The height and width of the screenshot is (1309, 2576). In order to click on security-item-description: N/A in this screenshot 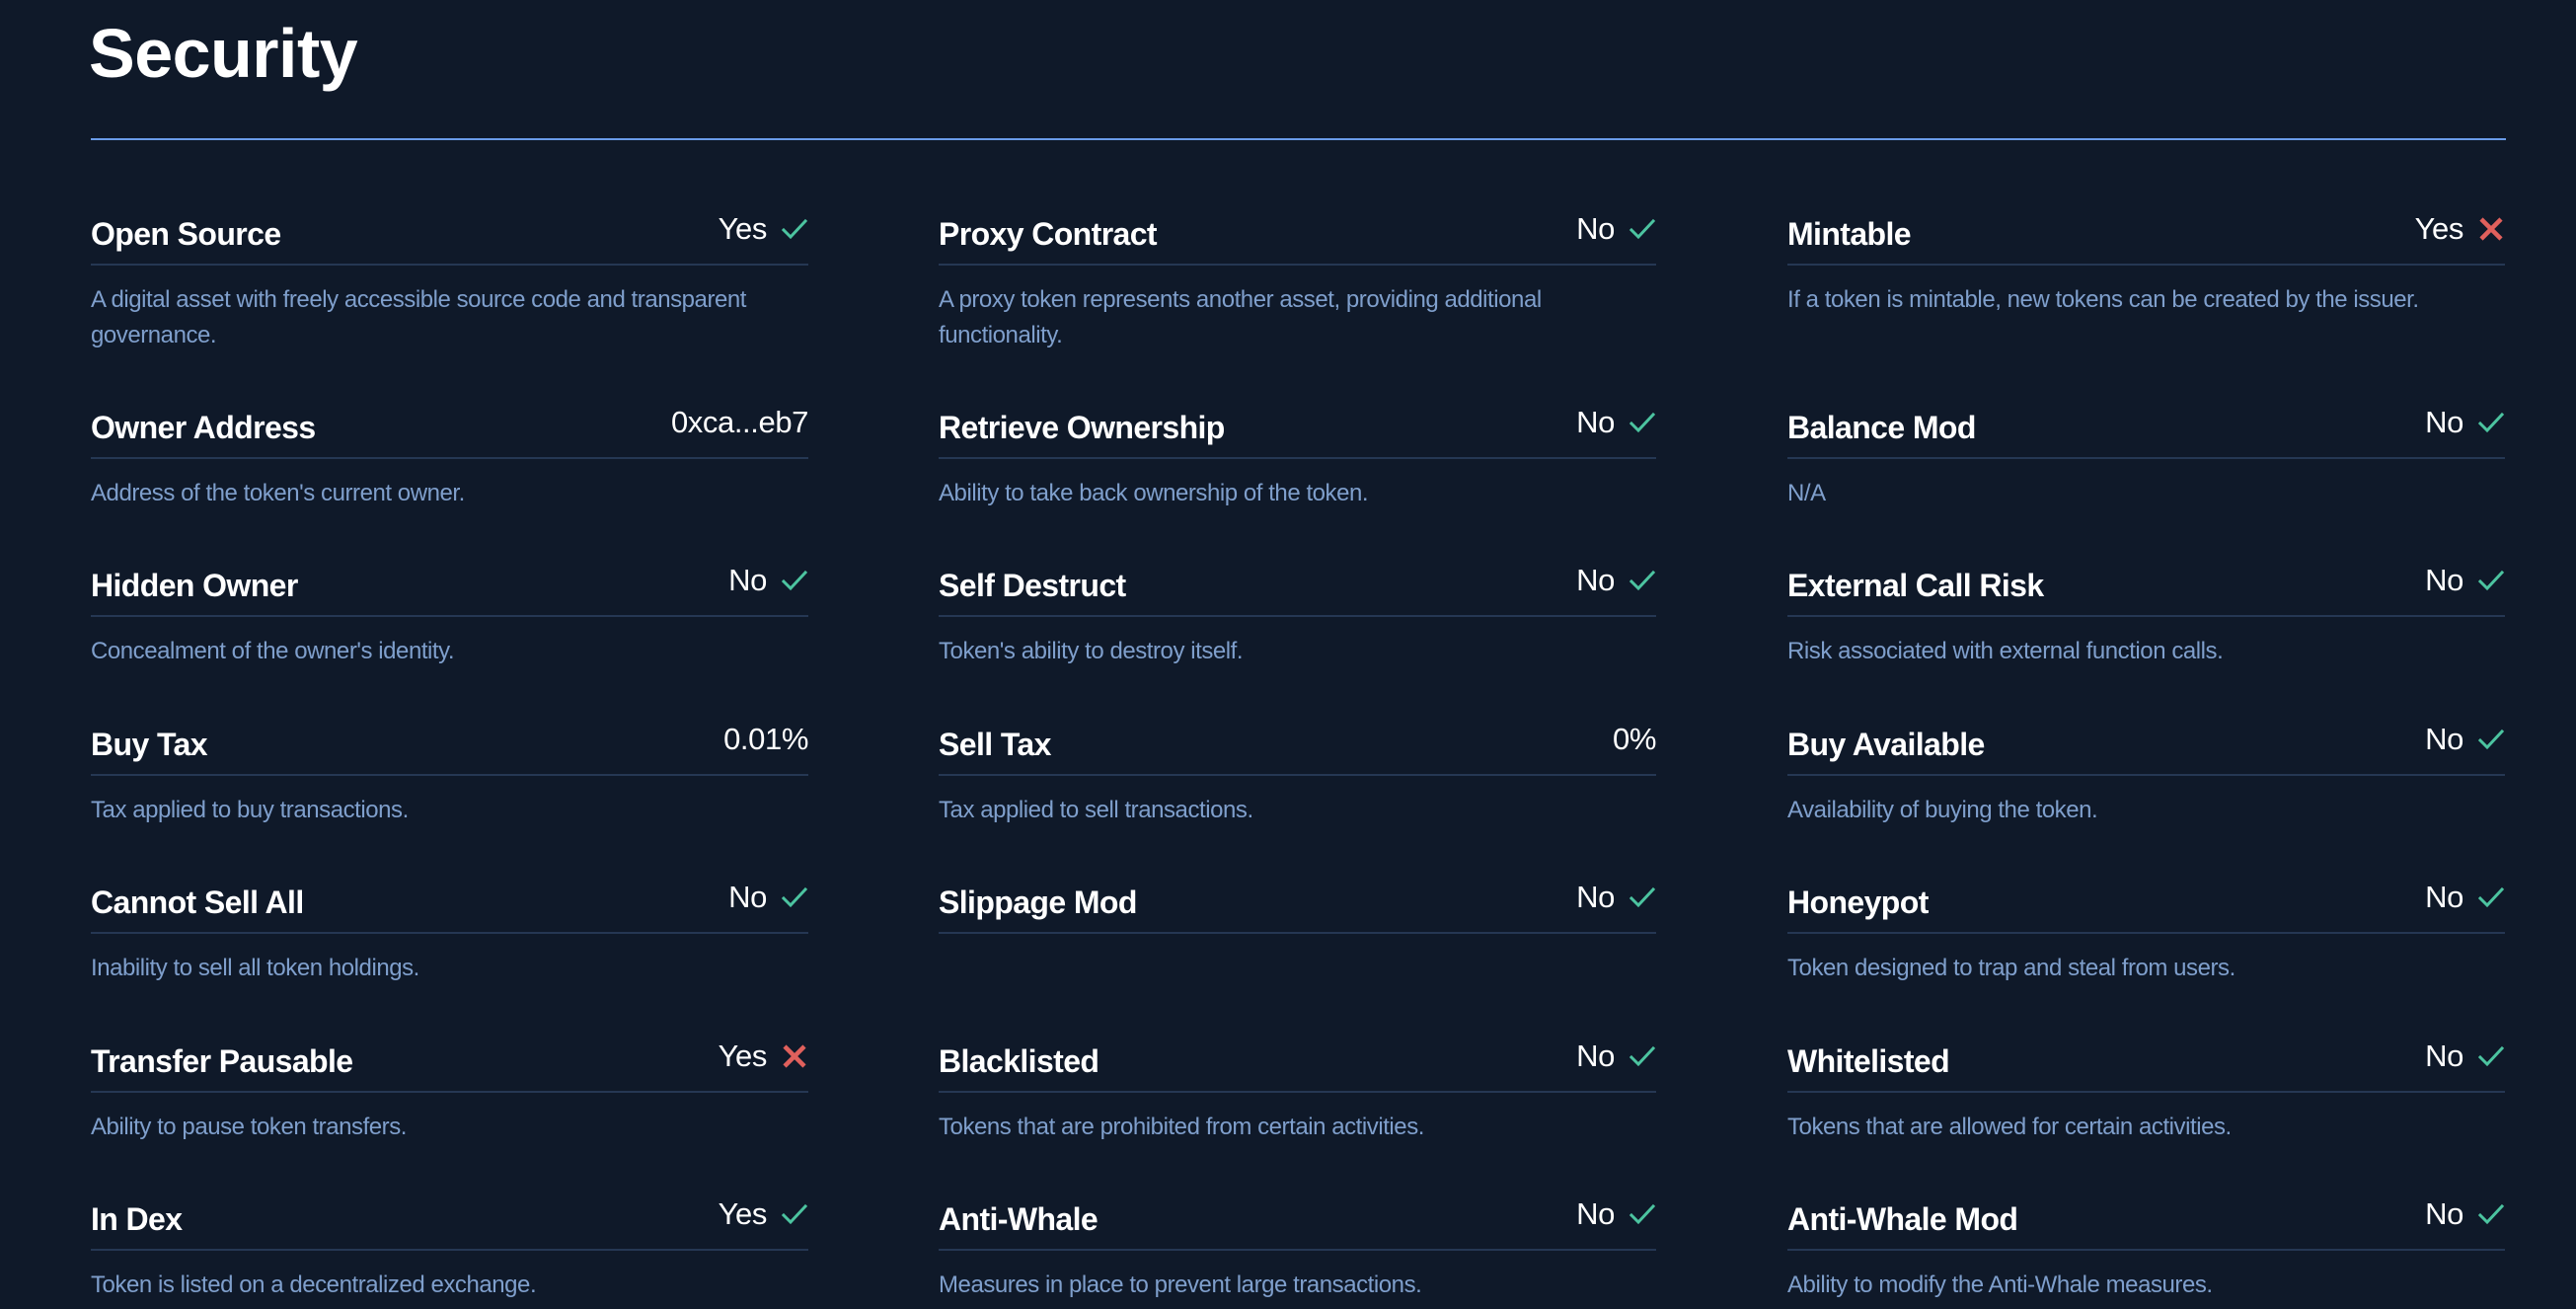, I will do `click(1806, 493)`.